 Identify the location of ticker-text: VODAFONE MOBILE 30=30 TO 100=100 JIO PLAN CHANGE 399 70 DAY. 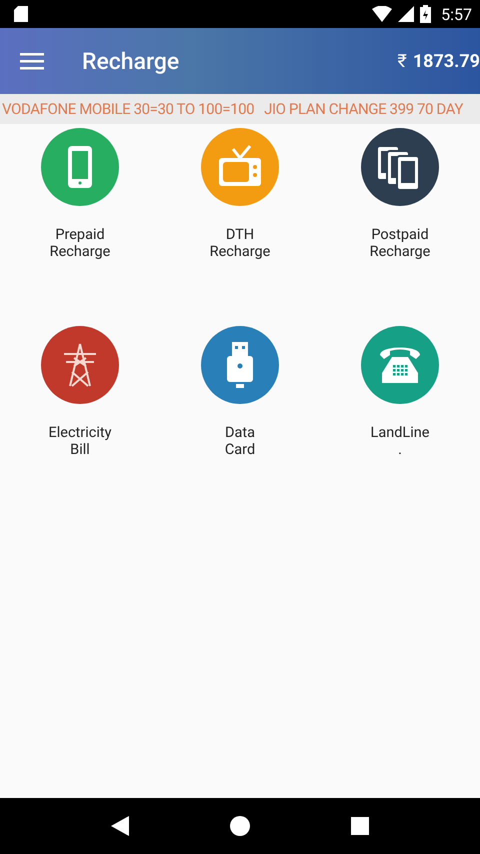
(232, 109).